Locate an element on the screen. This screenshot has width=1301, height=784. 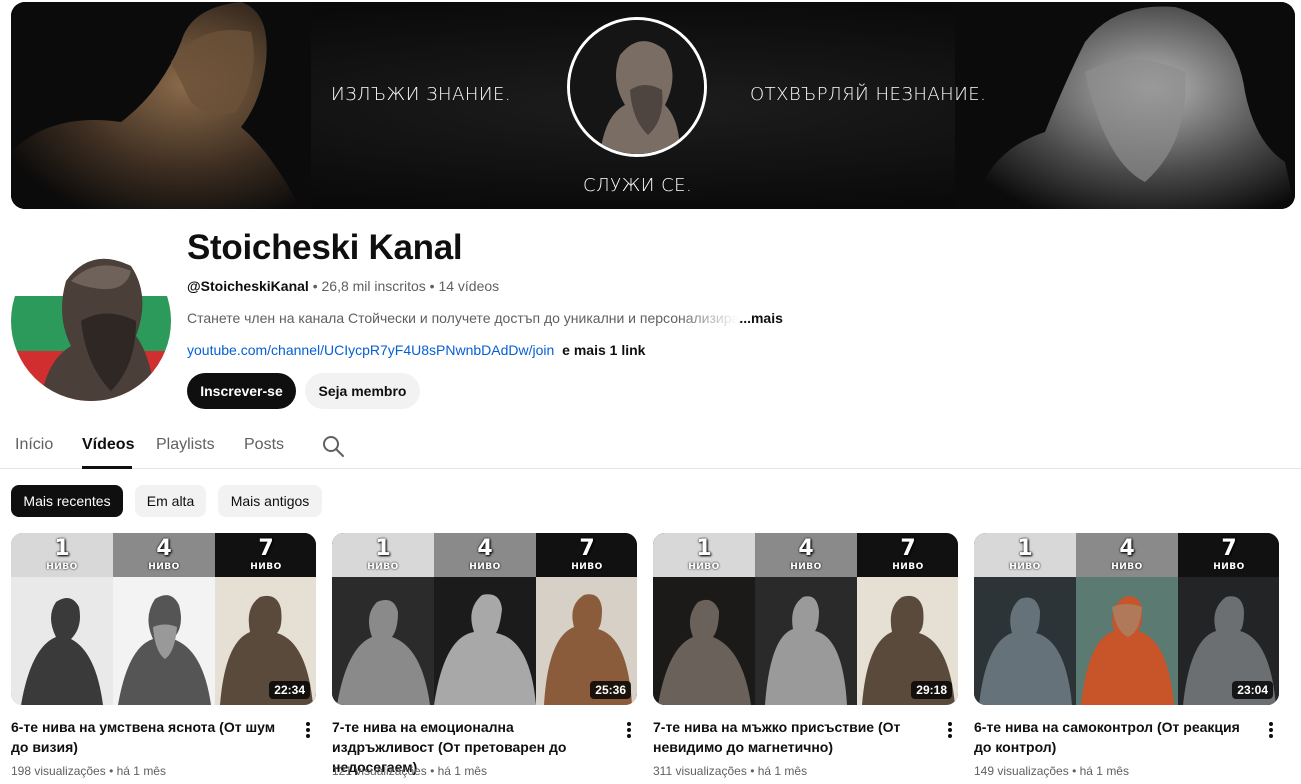
statue-left-image is located at coordinates (161, 105).